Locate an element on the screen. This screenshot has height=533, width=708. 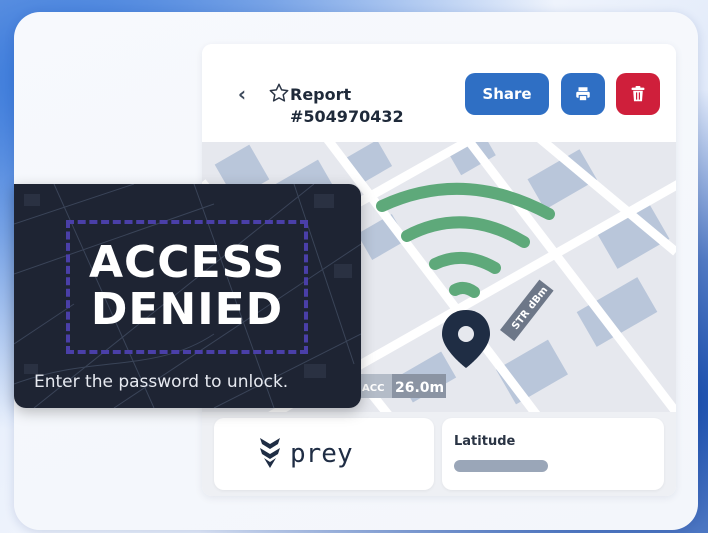
trash-icon is located at coordinates (638, 94).